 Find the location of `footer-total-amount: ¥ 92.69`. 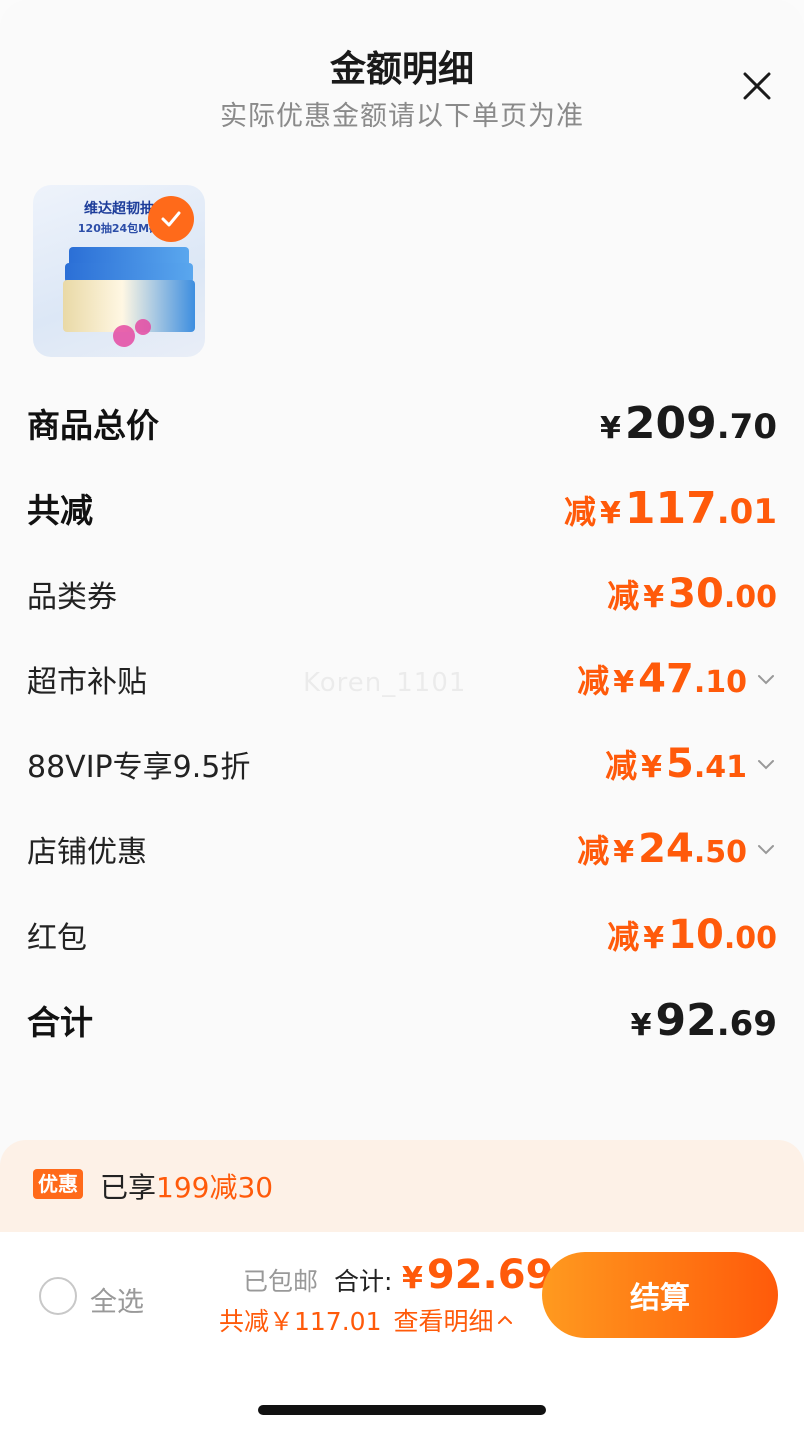

footer-total-amount: ¥ 92.69 is located at coordinates (477, 1275).